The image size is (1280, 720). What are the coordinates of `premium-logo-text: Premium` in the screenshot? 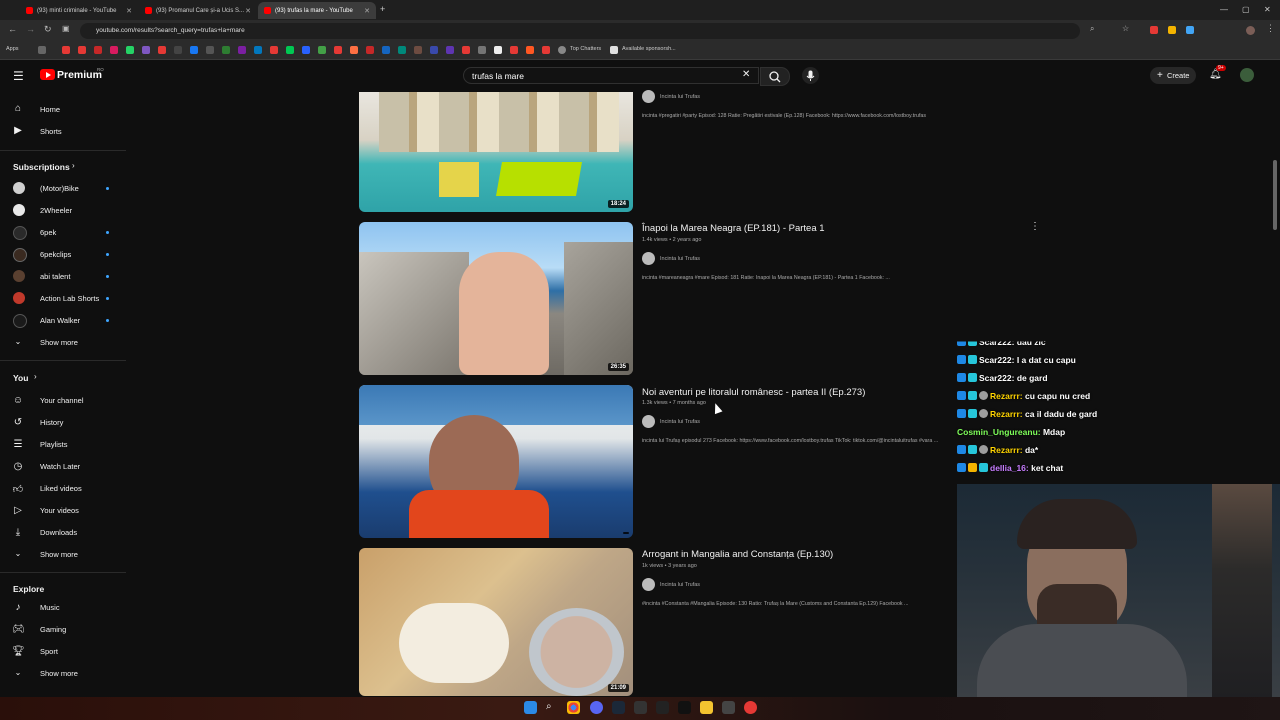 It's located at (79, 75).